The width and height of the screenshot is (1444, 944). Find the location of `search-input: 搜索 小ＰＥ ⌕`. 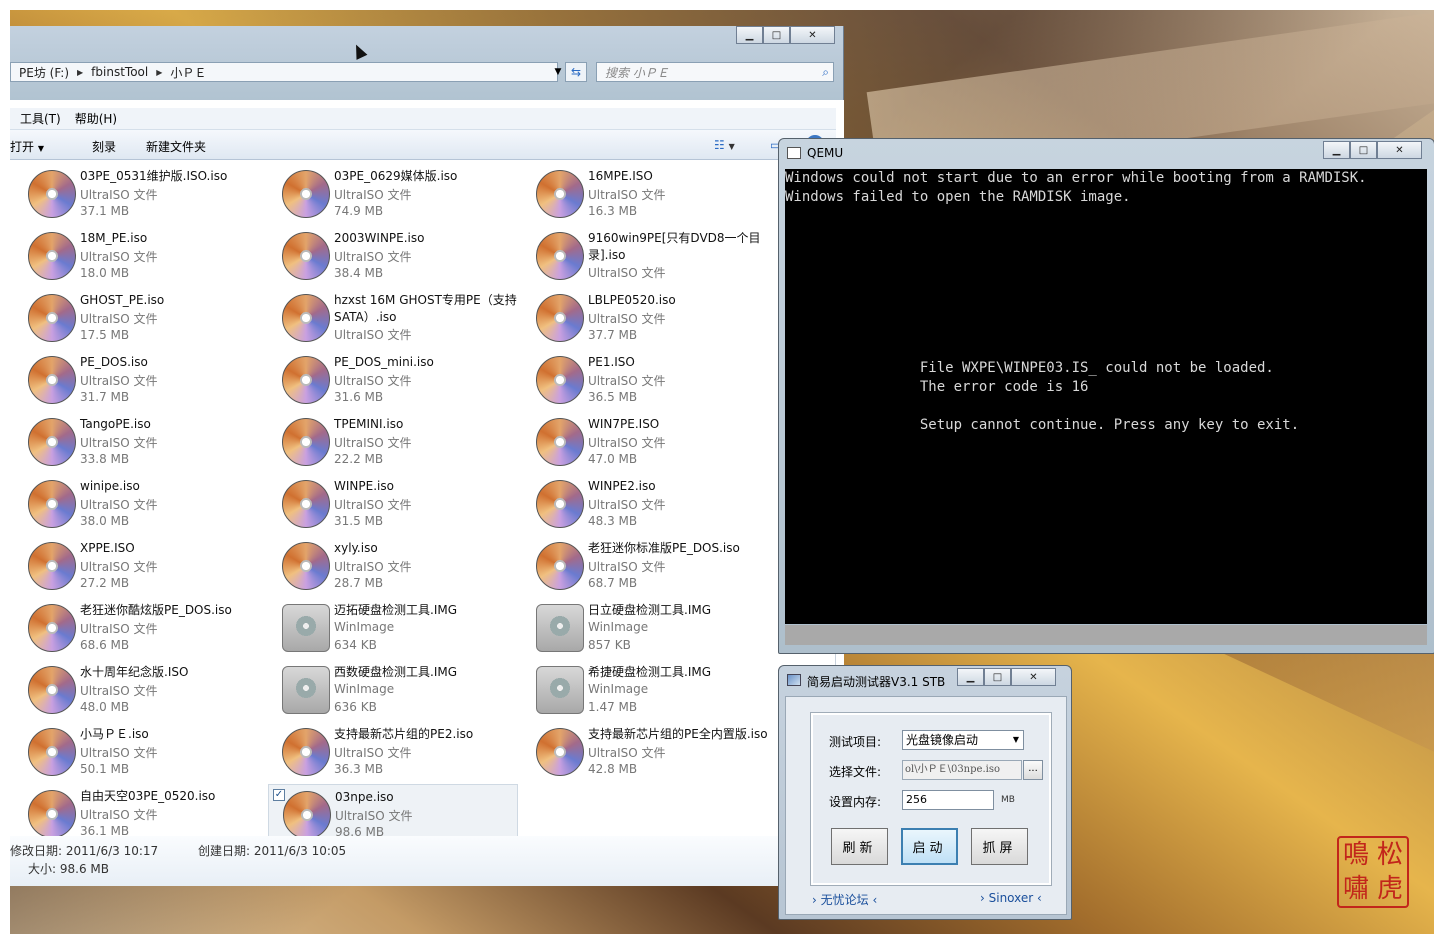

search-input: 搜索 小ＰＥ ⌕ is located at coordinates (715, 72).